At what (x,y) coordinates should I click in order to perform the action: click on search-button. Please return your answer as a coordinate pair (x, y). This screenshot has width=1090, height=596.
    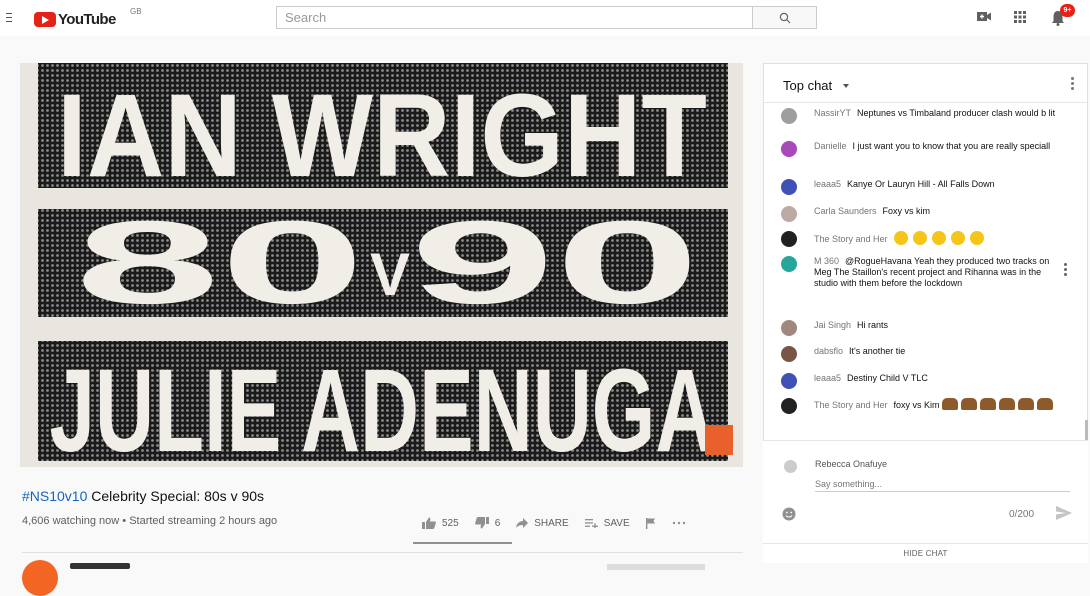
    Looking at the image, I should click on (784, 17).